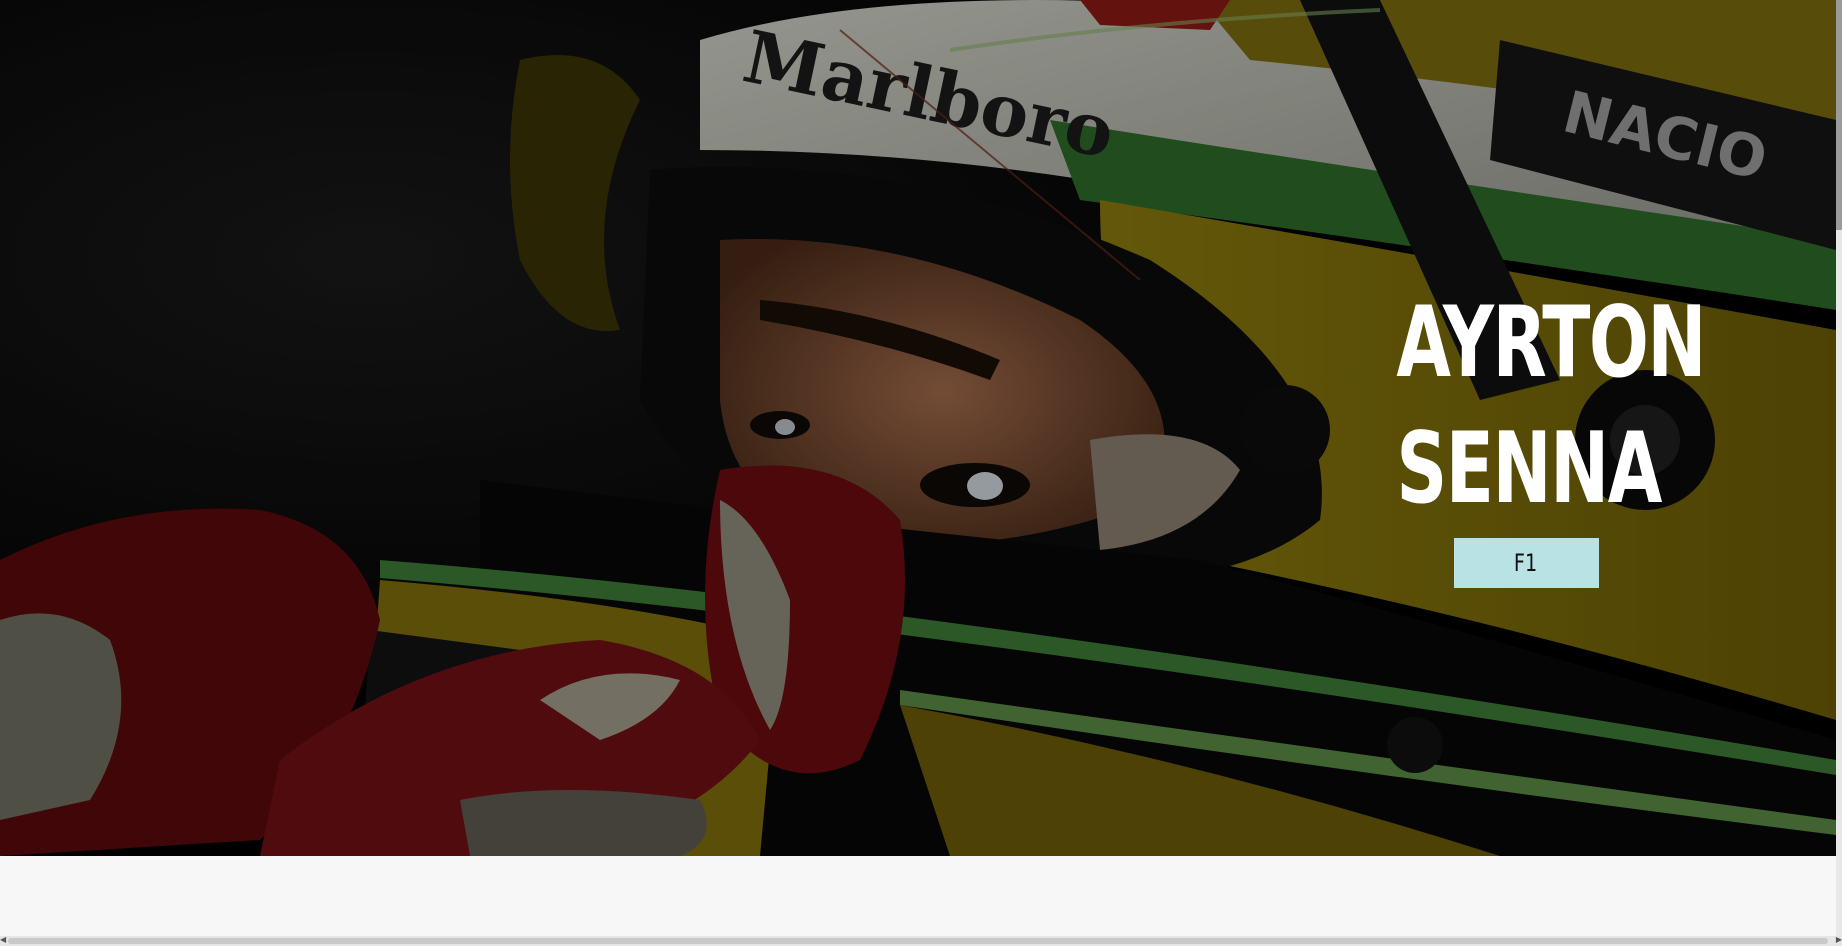  Describe the element at coordinates (1839, 468) in the screenshot. I see `vertical-scrollbar` at that location.